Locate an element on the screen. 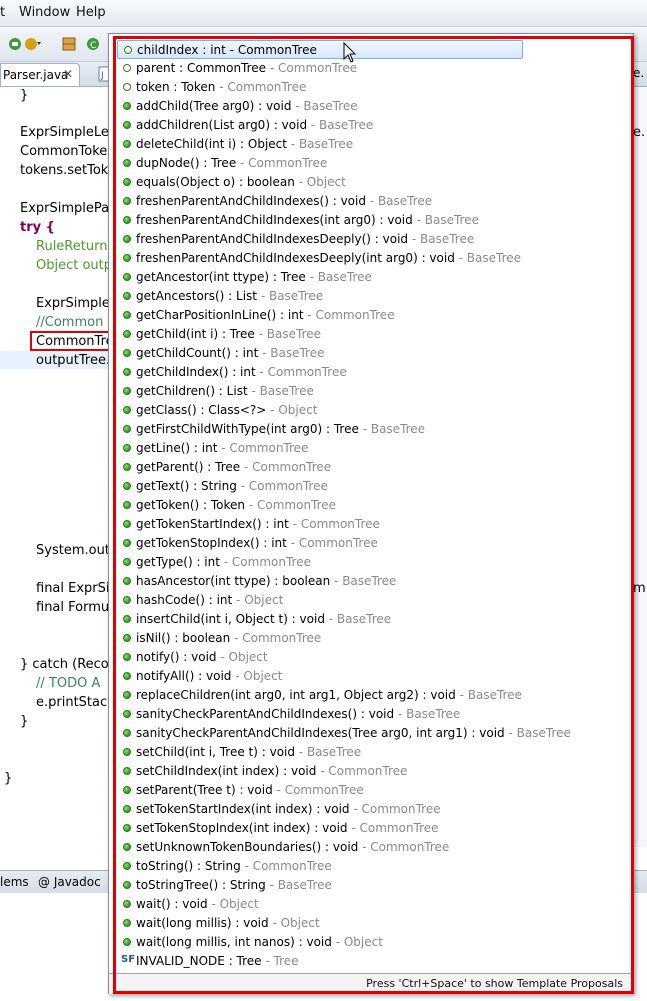 The image size is (647, 1001). proposal-item: wait(long millis) : void - Object is located at coordinates (320, 923).